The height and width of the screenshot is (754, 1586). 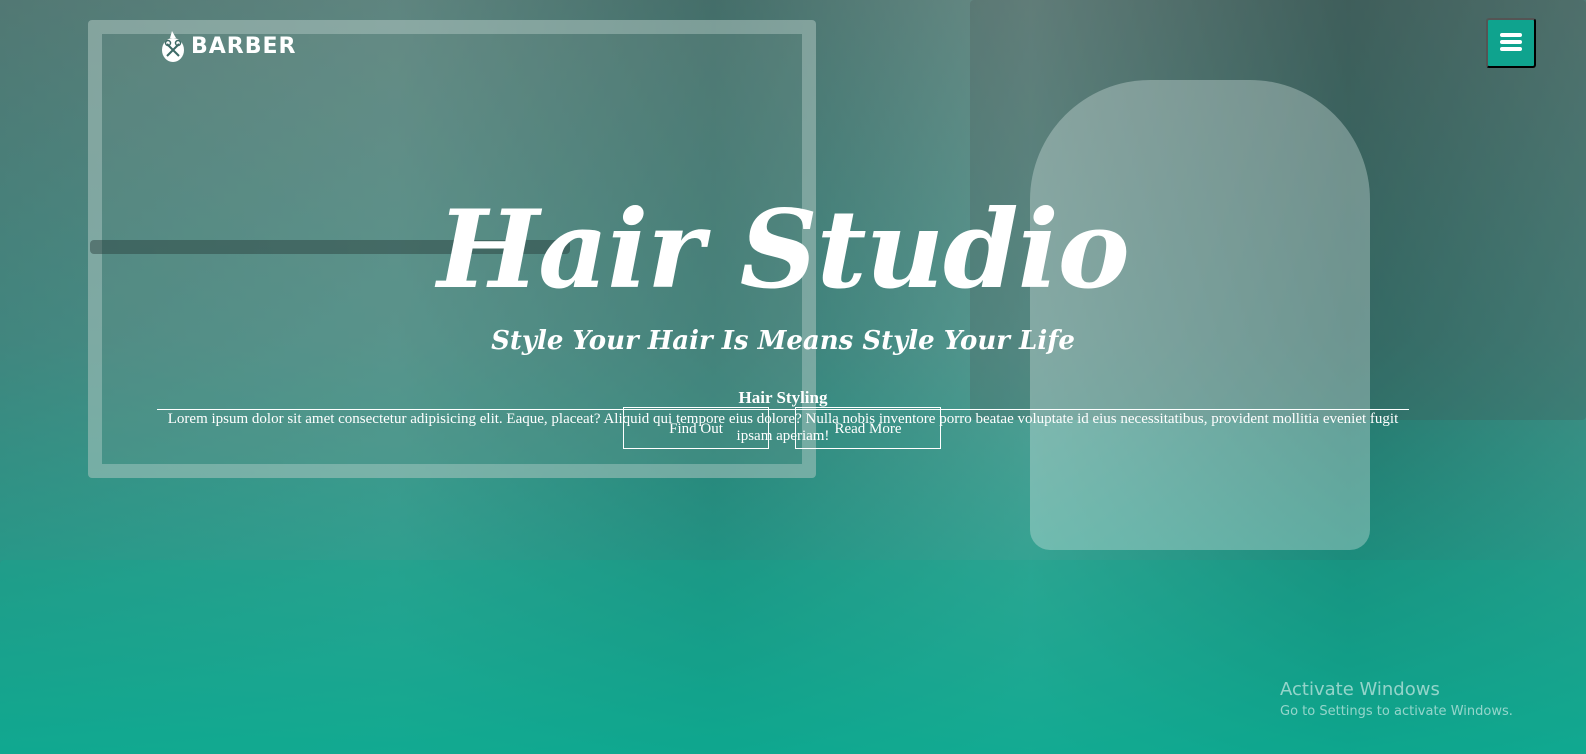 What do you see at coordinates (783, 341) in the screenshot?
I see `page-subtitle: Style Your Hair Is Means Style Your Life` at bounding box center [783, 341].